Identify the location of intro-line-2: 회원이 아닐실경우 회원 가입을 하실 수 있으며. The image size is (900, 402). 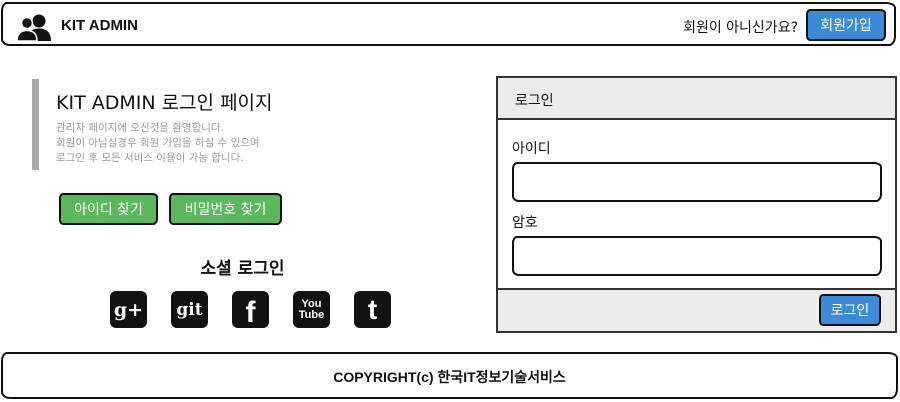
(158, 143).